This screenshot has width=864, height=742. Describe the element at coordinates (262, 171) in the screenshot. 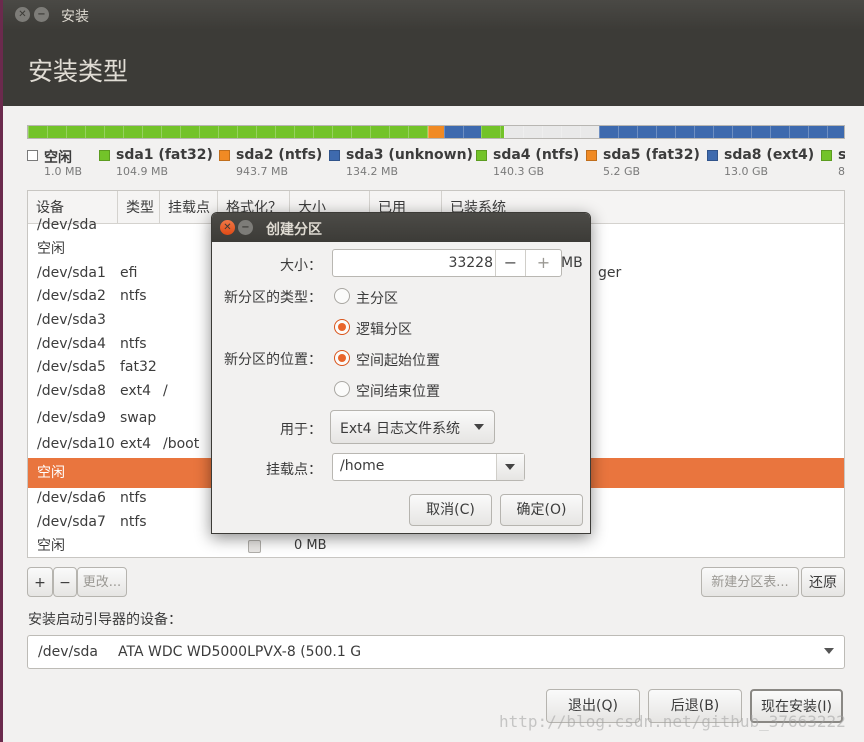

I see `legend-size: 943.7 MB` at that location.